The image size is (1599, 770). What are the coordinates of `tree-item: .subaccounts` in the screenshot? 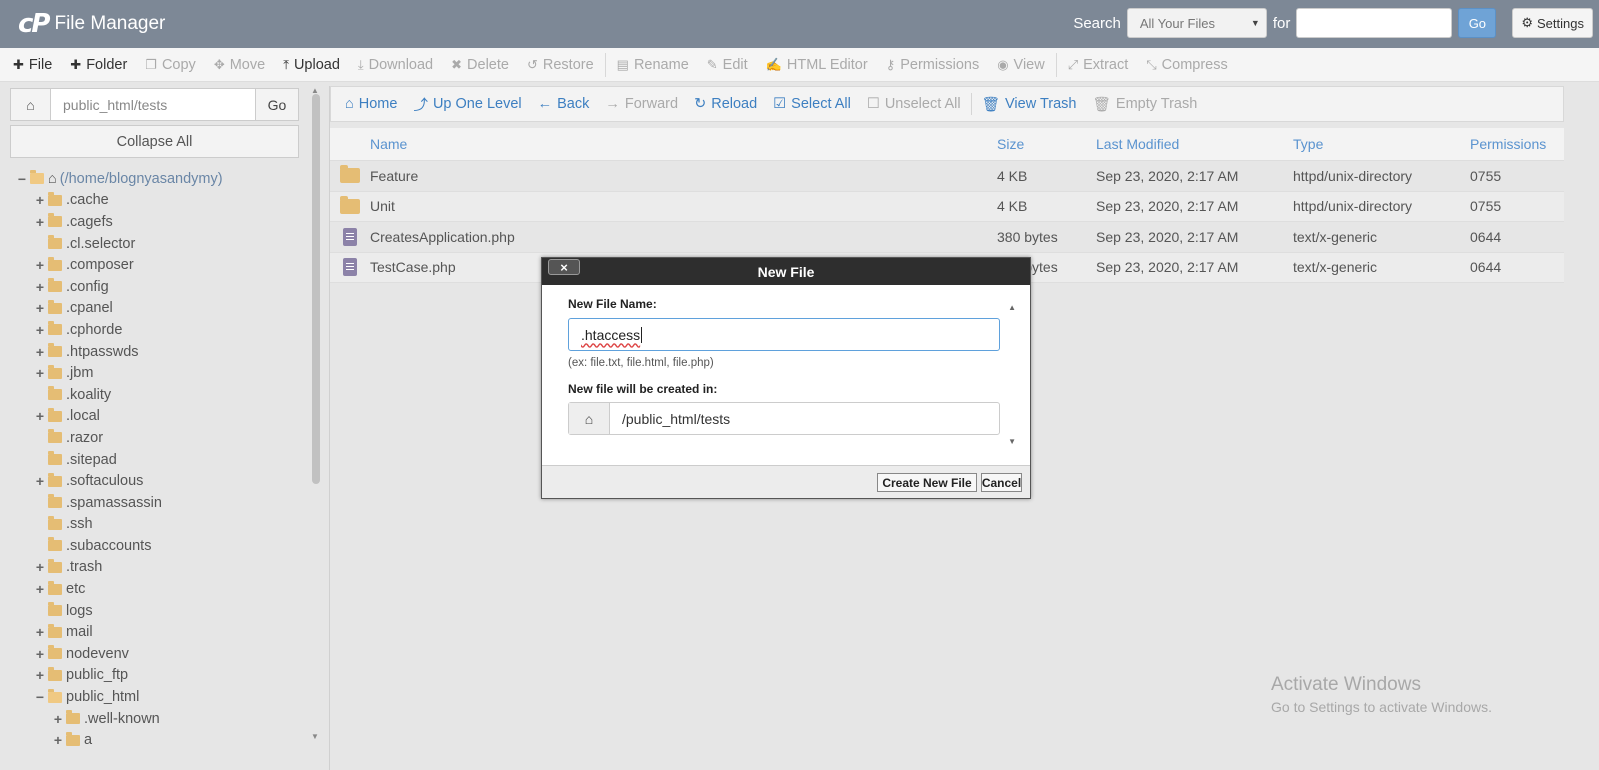 It's located at (164, 546).